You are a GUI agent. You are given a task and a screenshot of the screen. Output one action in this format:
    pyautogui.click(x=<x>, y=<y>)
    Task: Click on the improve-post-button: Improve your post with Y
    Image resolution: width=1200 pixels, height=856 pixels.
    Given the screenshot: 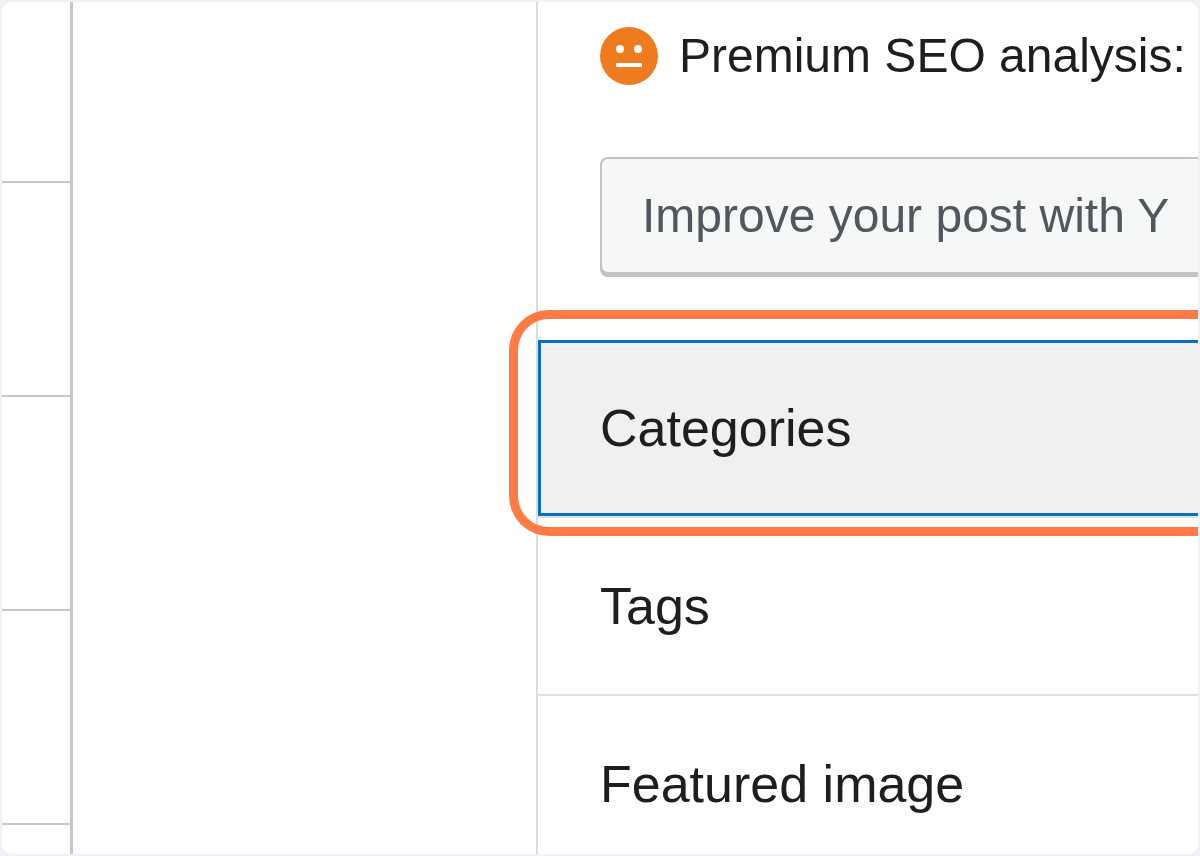 What is the action you would take?
    pyautogui.click(x=899, y=215)
    